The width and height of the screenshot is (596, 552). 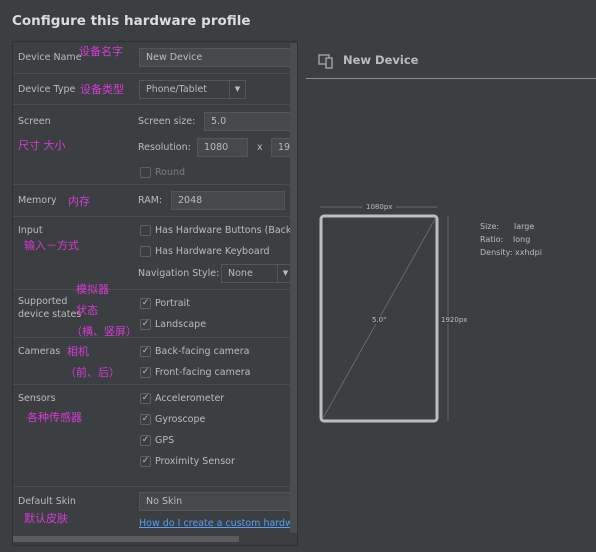 What do you see at coordinates (46, 518) in the screenshot?
I see `default-skin-note: 默认皮肤` at bounding box center [46, 518].